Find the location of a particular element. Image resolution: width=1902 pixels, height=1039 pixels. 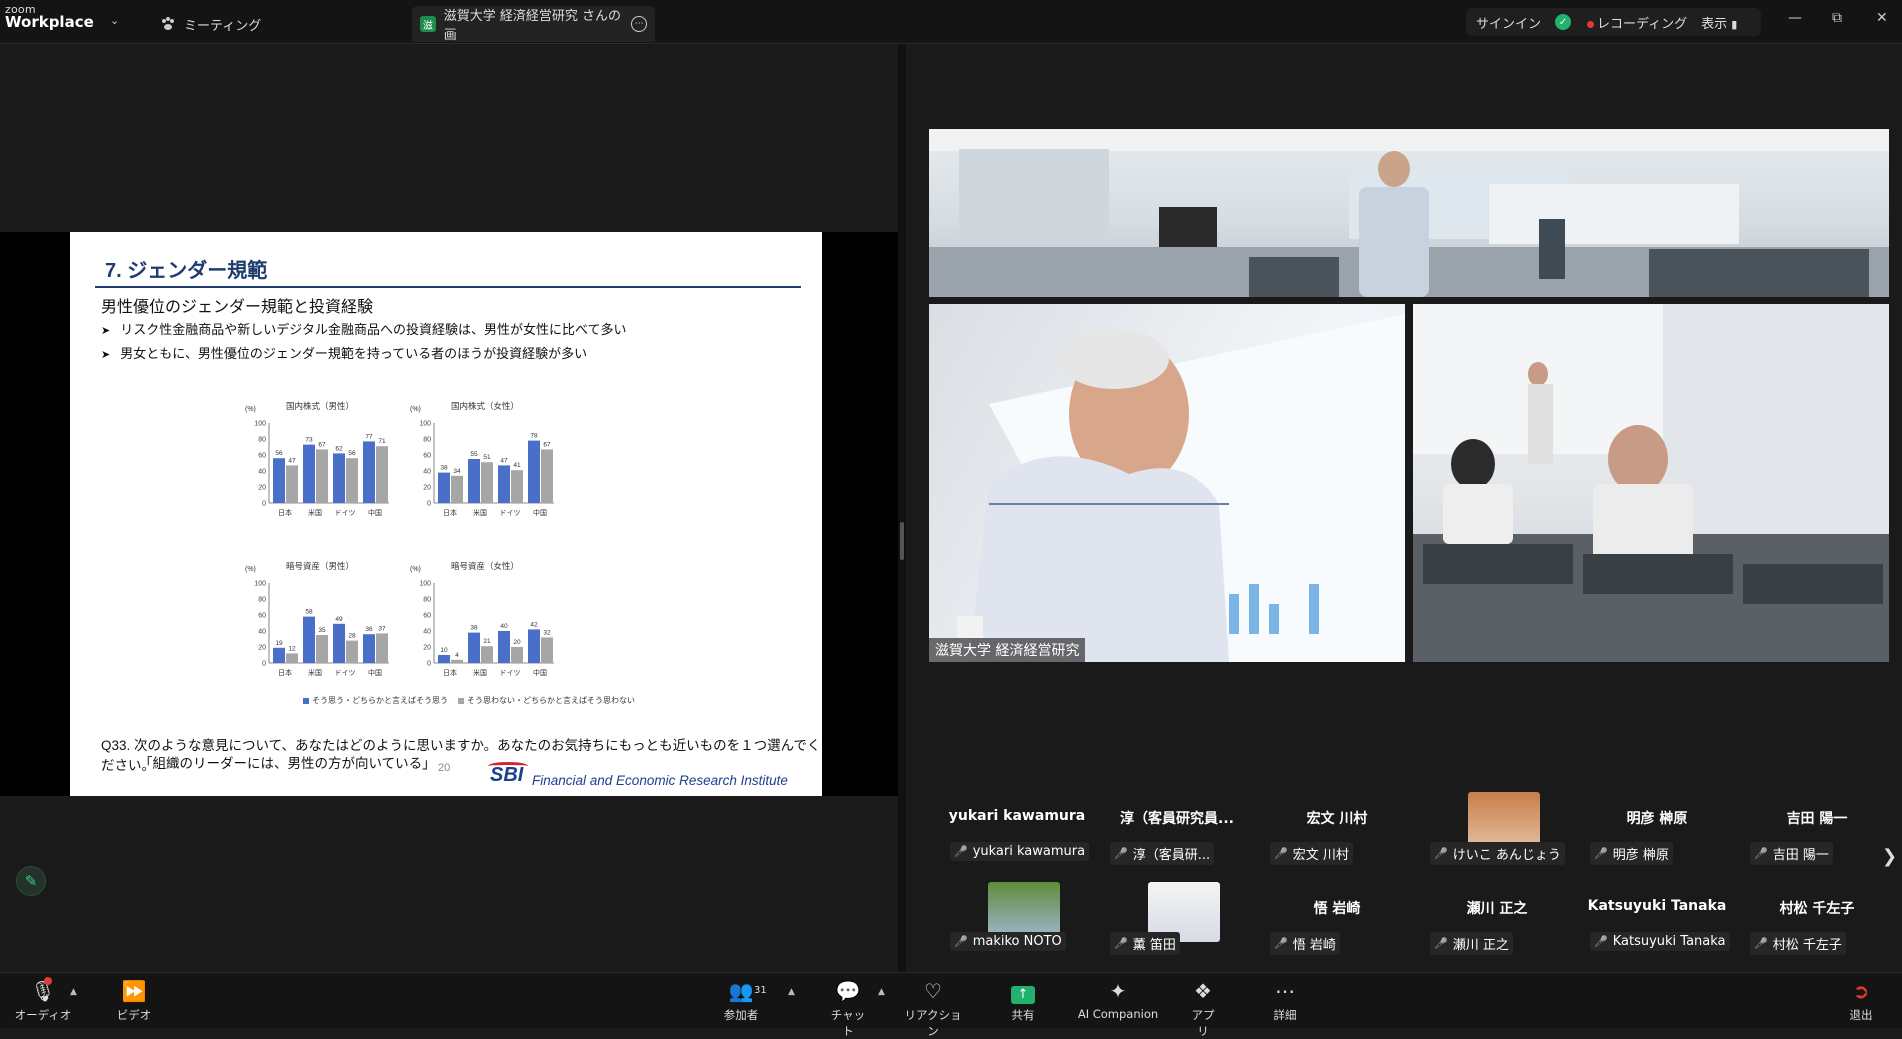

share-button: ↑ 共有 is located at coordinates (1023, 1001).